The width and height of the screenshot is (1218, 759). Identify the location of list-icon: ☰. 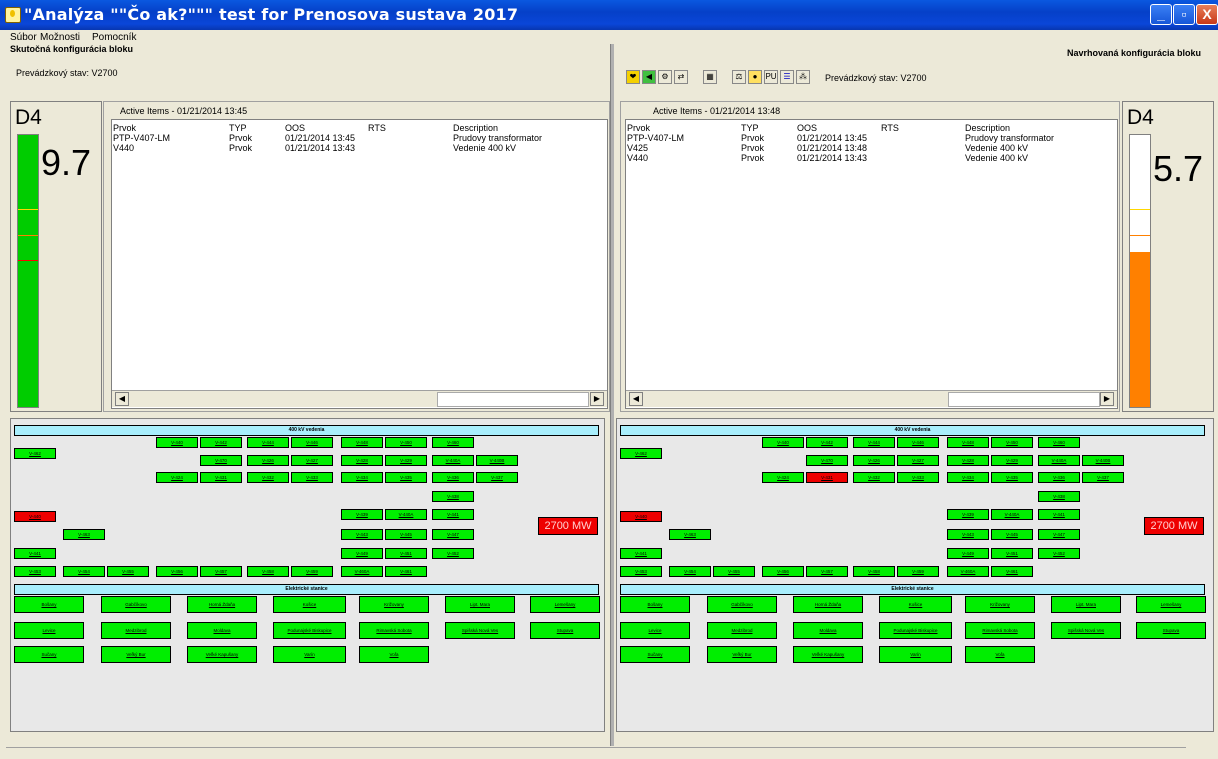
(787, 77).